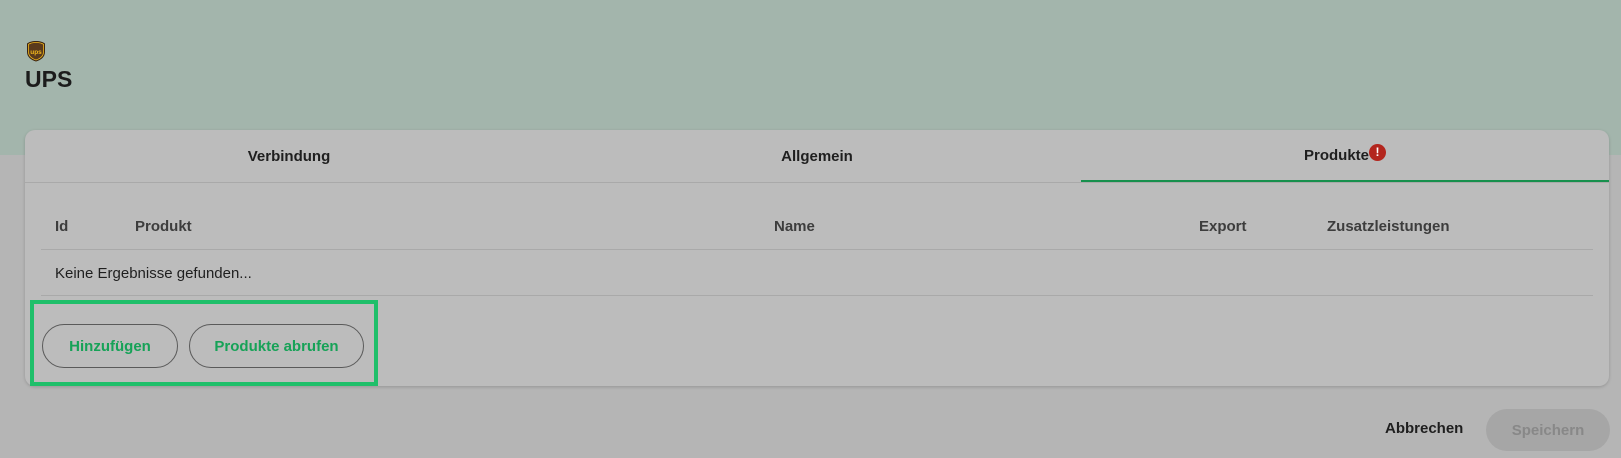 The height and width of the screenshot is (458, 1621). Describe the element at coordinates (1424, 428) in the screenshot. I see `cancel-button: Abbrechen` at that location.